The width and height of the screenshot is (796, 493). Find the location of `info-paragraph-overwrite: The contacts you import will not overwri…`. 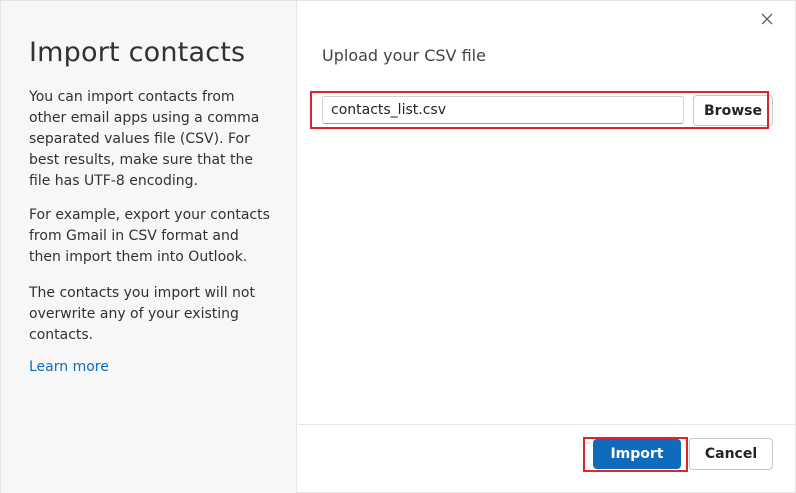

info-paragraph-overwrite: The contacts you import will not overwri… is located at coordinates (142, 314).